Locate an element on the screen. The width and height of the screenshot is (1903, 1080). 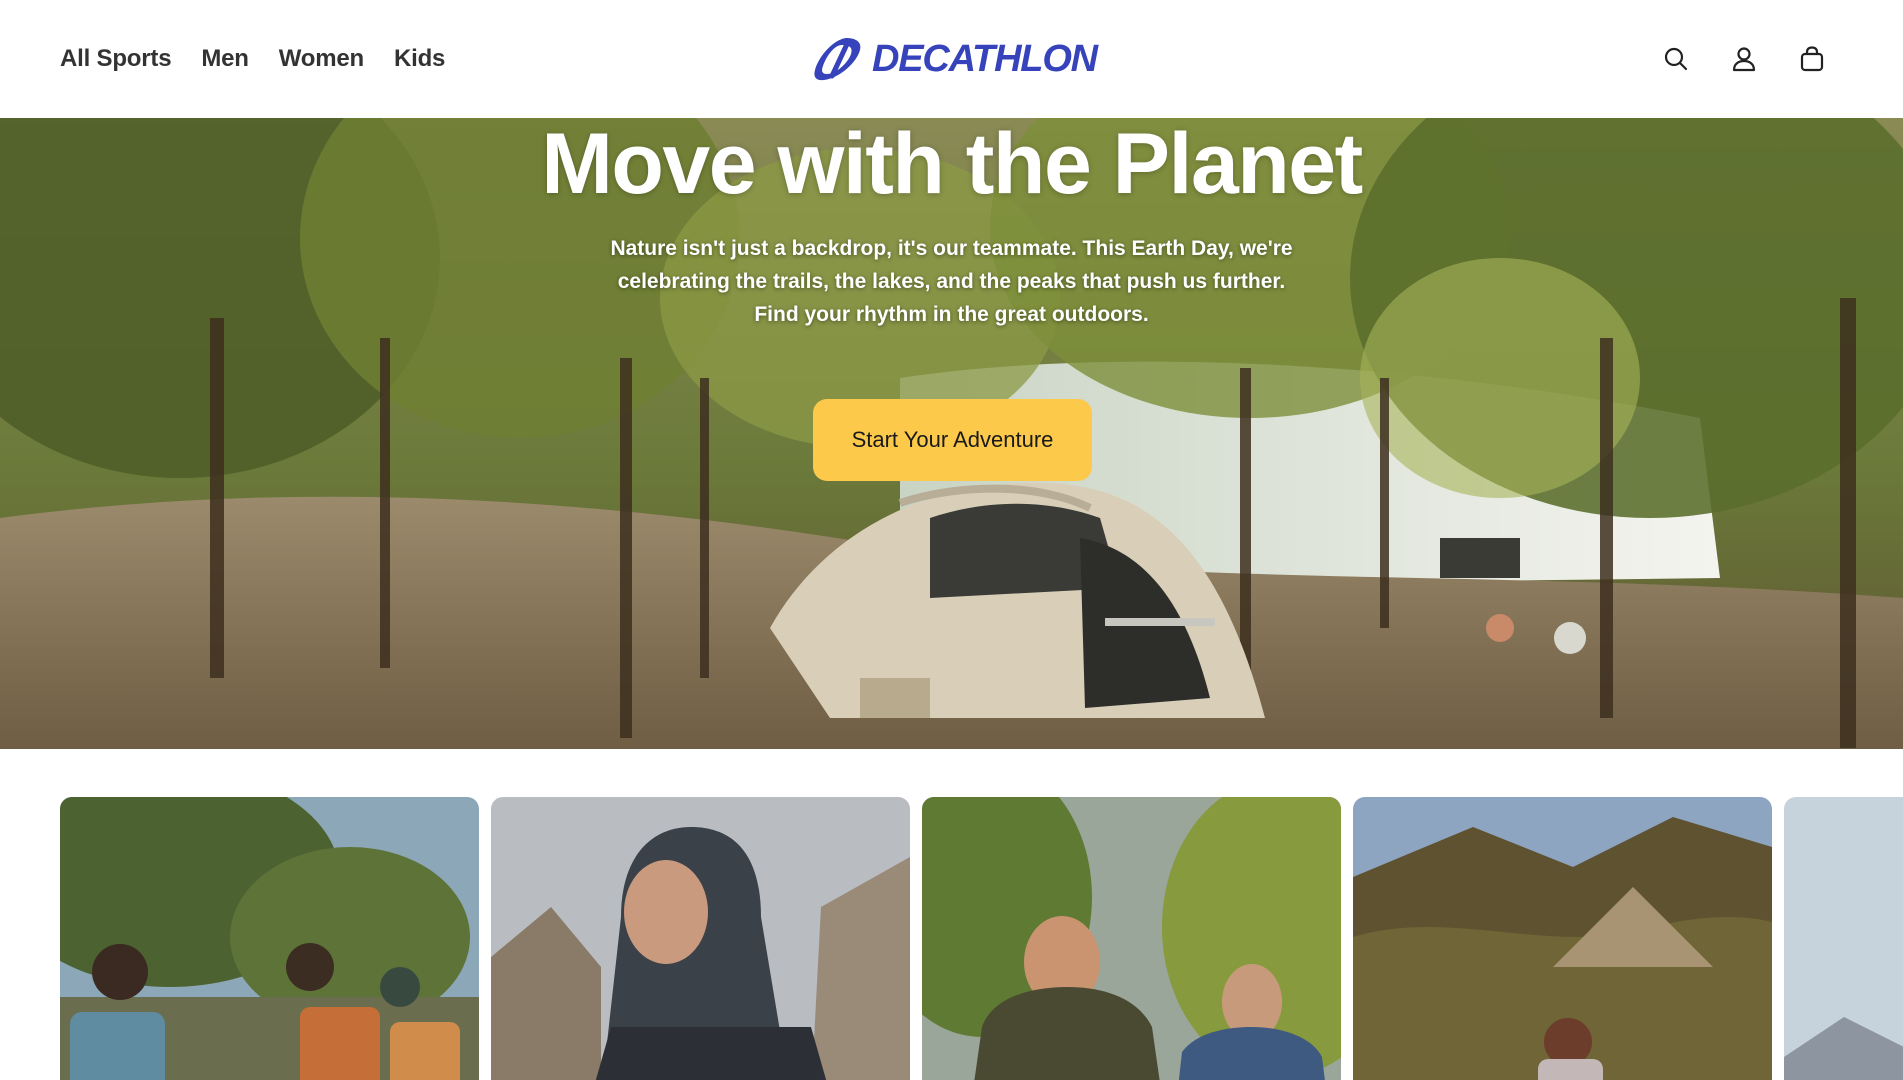
hikers-with-backpacks-photo is located at coordinates (269, 938).